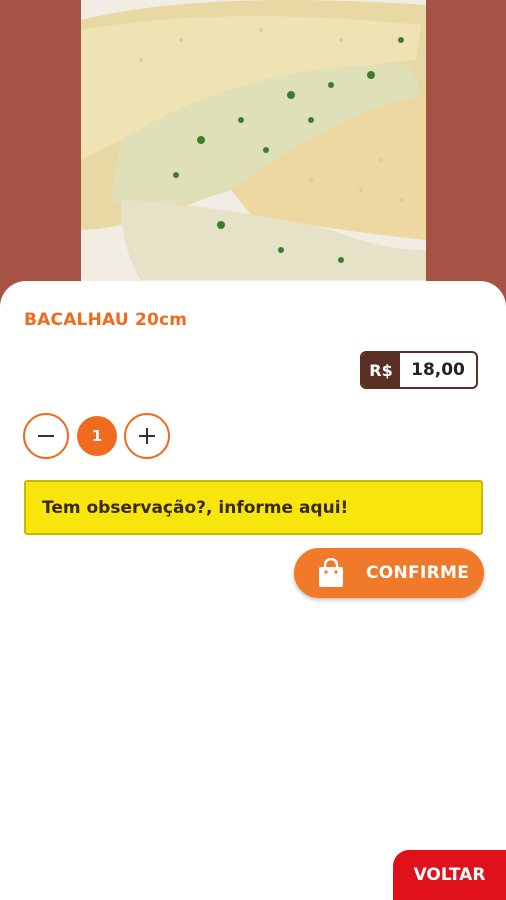 The image size is (506, 900). What do you see at coordinates (438, 370) in the screenshot?
I see `price-value: 18,00` at bounding box center [438, 370].